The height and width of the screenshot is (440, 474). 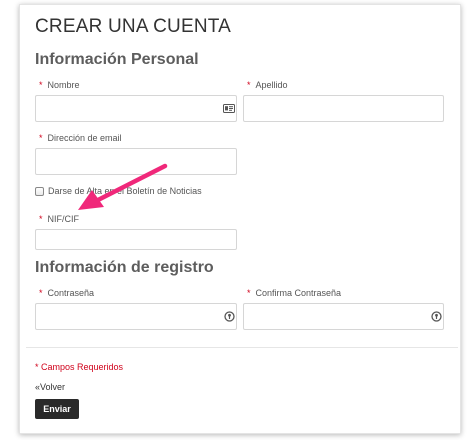 I want to click on personal-info-heading: Información Personal, so click(x=117, y=59).